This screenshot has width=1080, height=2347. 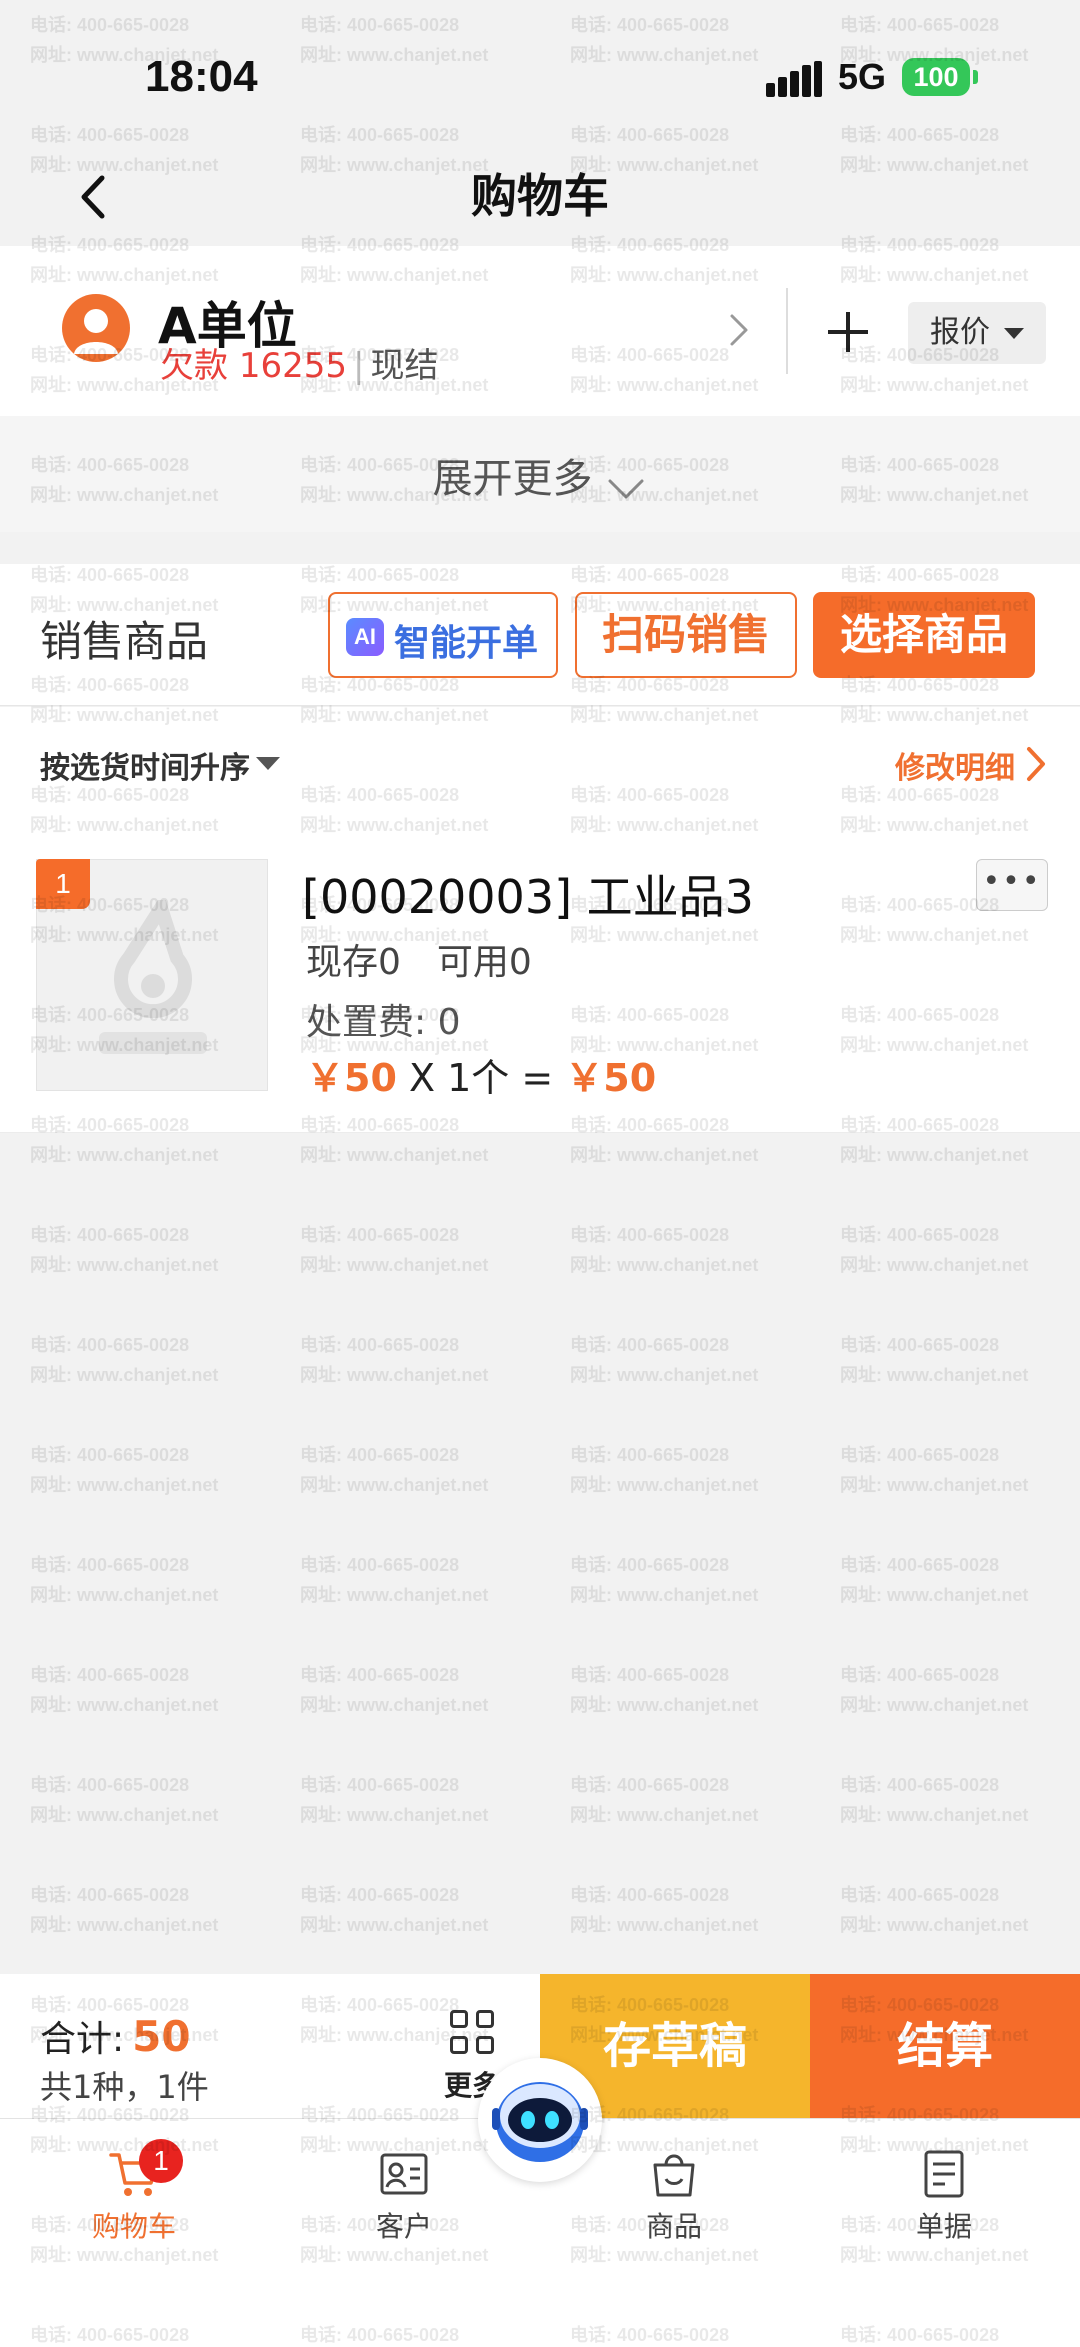 I want to click on product-name: [00020003] 工业品3, so click(x=528, y=897).